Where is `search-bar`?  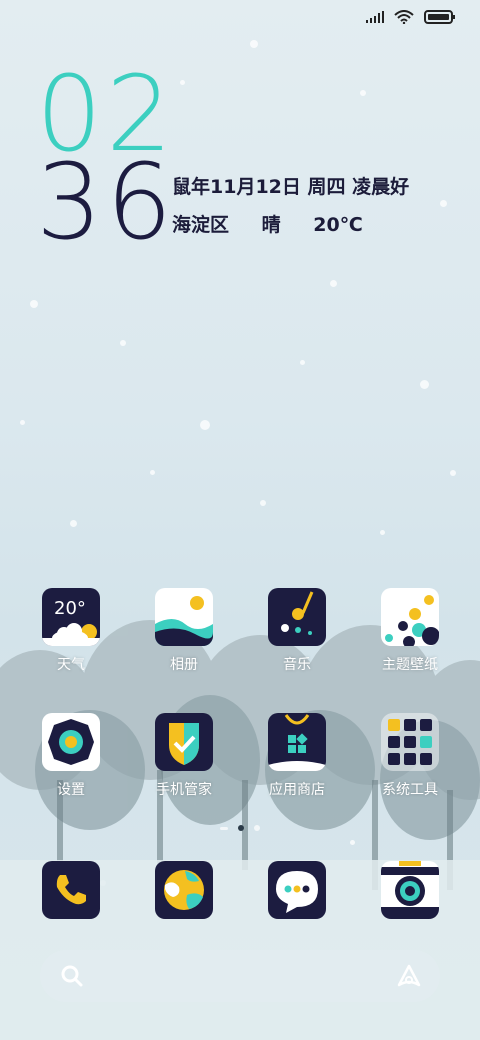
search-bar is located at coordinates (240, 976).